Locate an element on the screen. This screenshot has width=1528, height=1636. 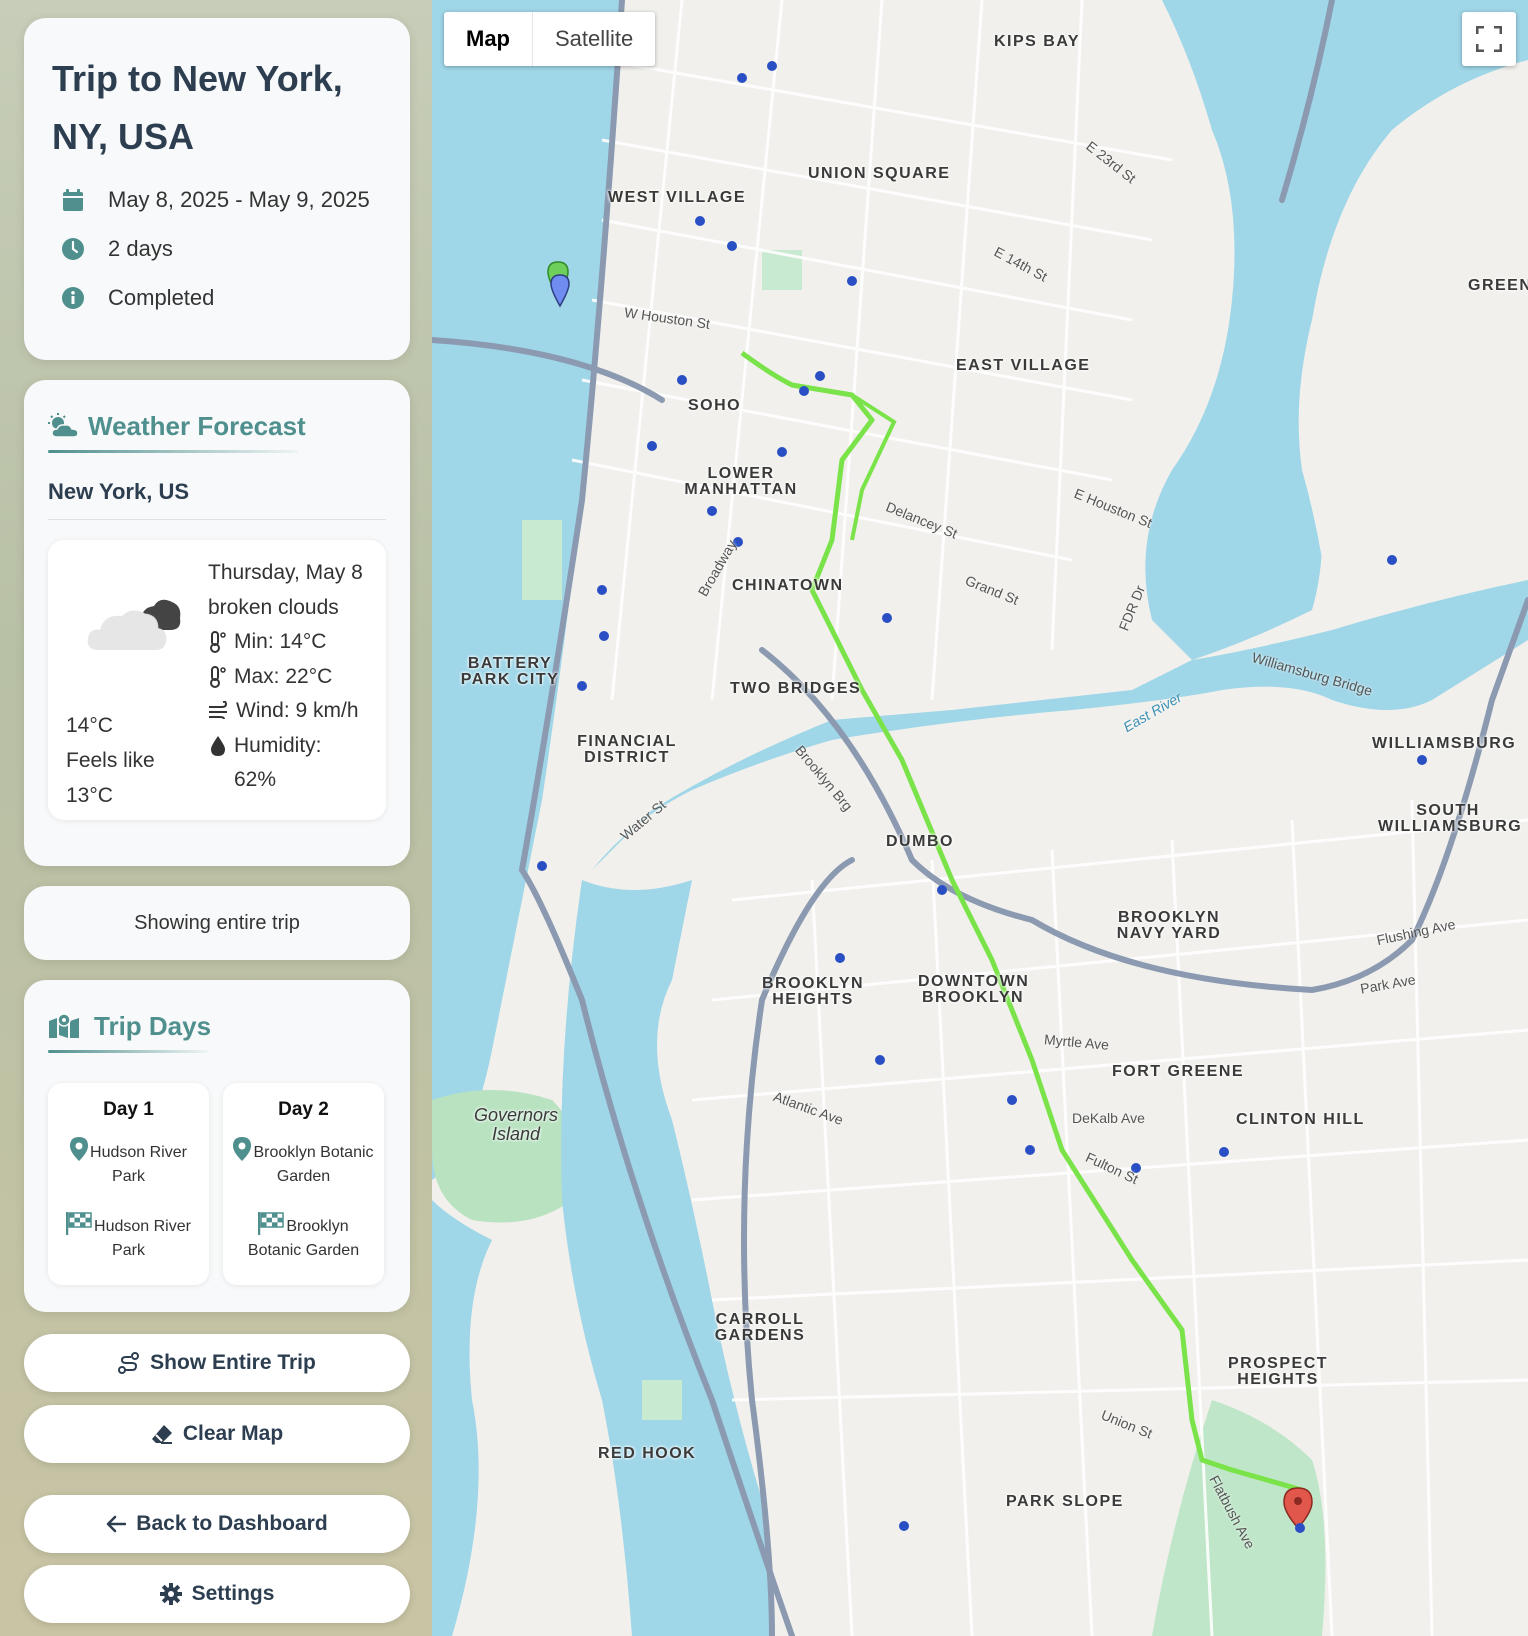
weather-max: Max: 22°C is located at coordinates (285, 677).